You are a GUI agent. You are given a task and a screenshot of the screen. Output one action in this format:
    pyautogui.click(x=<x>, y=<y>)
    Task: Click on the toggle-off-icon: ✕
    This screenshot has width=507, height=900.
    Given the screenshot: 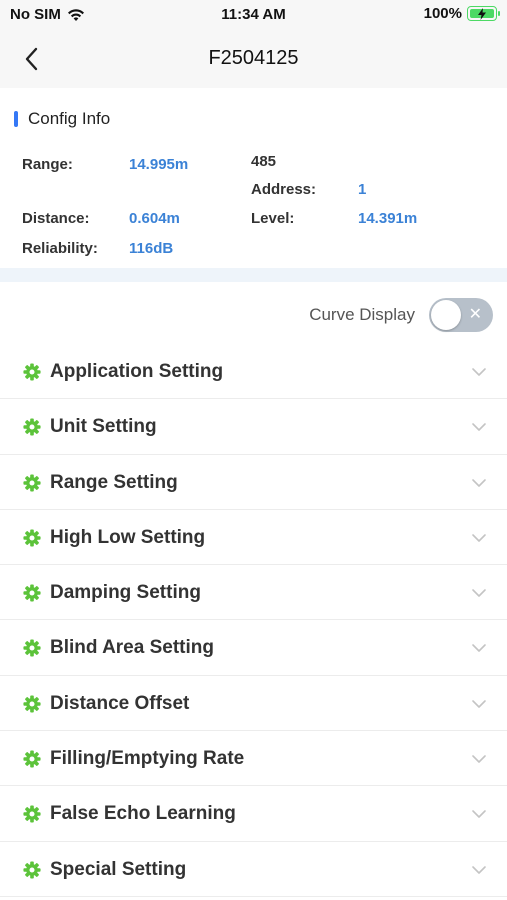 What is the action you would take?
    pyautogui.click(x=475, y=314)
    